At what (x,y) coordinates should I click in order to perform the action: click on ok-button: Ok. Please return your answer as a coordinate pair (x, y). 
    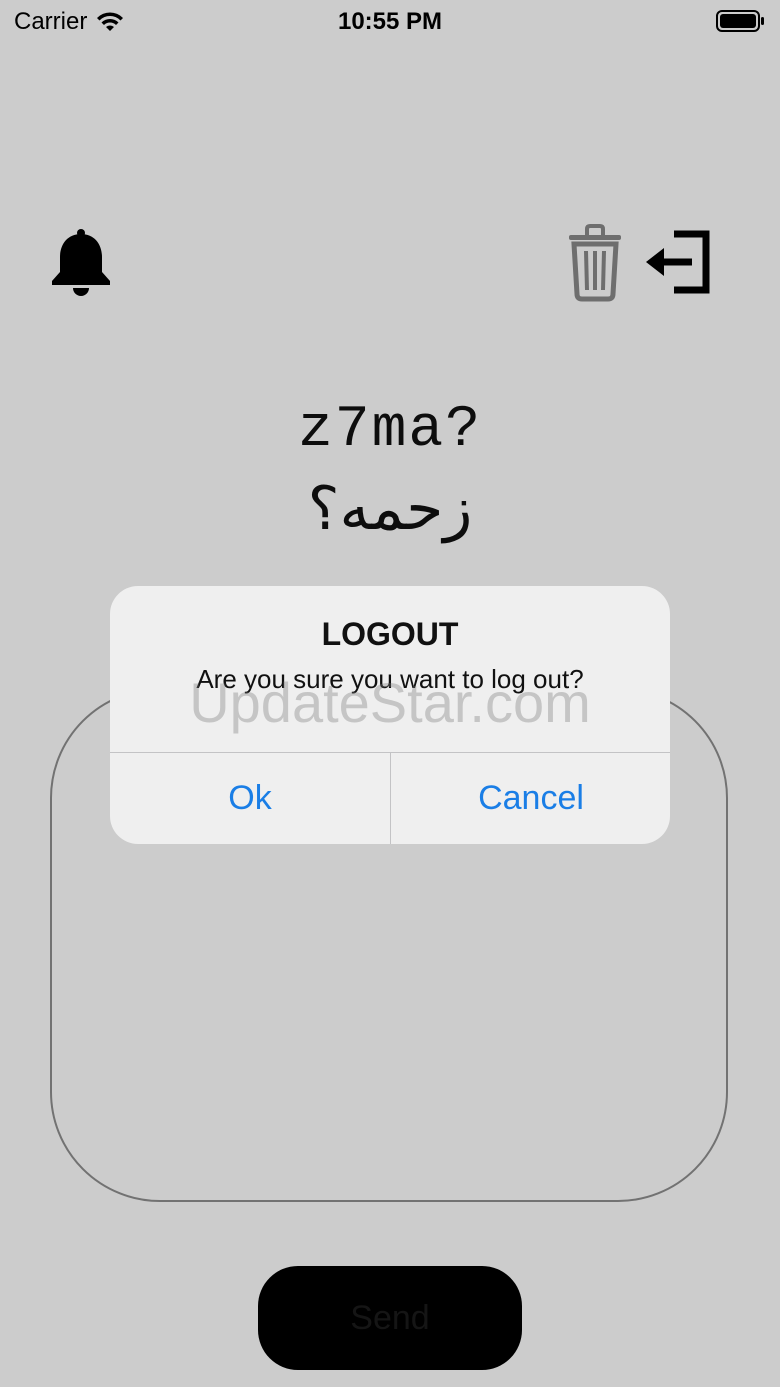
    Looking at the image, I should click on (250, 798).